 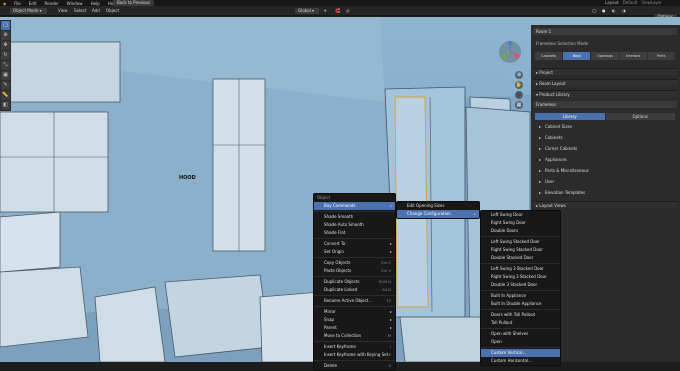 I want to click on measure-icon: 📏, so click(x=5, y=95).